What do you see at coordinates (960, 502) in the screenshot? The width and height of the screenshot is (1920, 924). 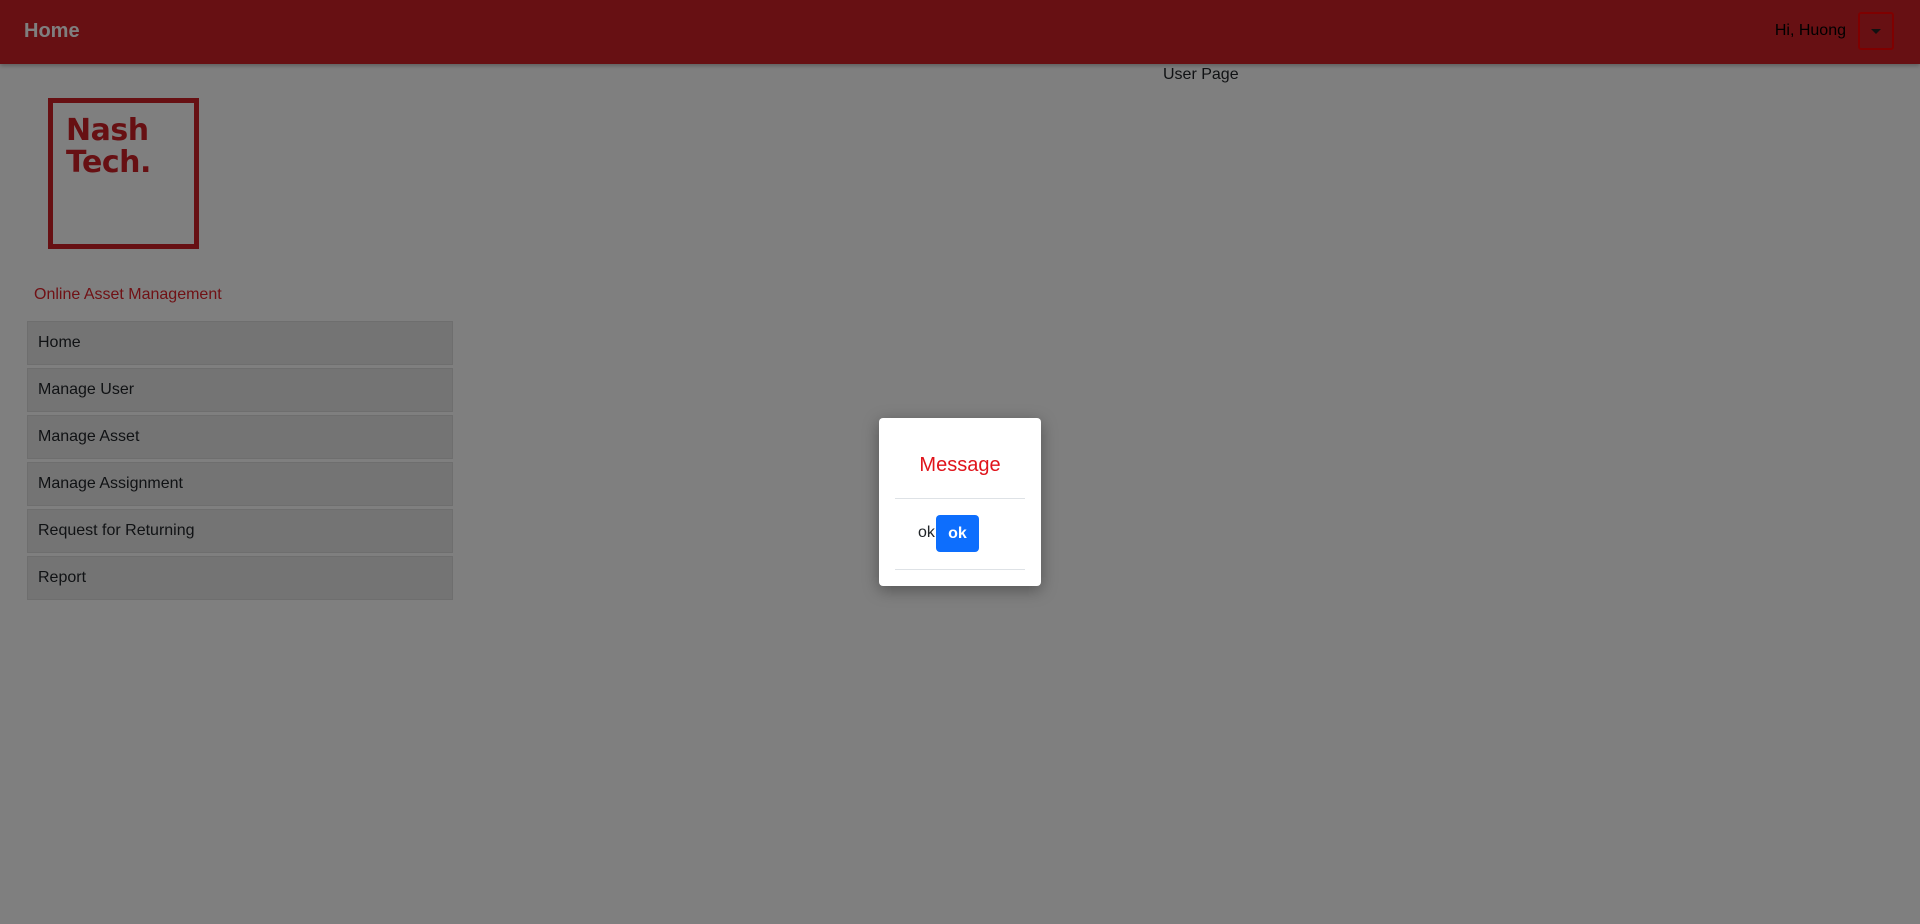 I see `message-modal: Message ok ok` at bounding box center [960, 502].